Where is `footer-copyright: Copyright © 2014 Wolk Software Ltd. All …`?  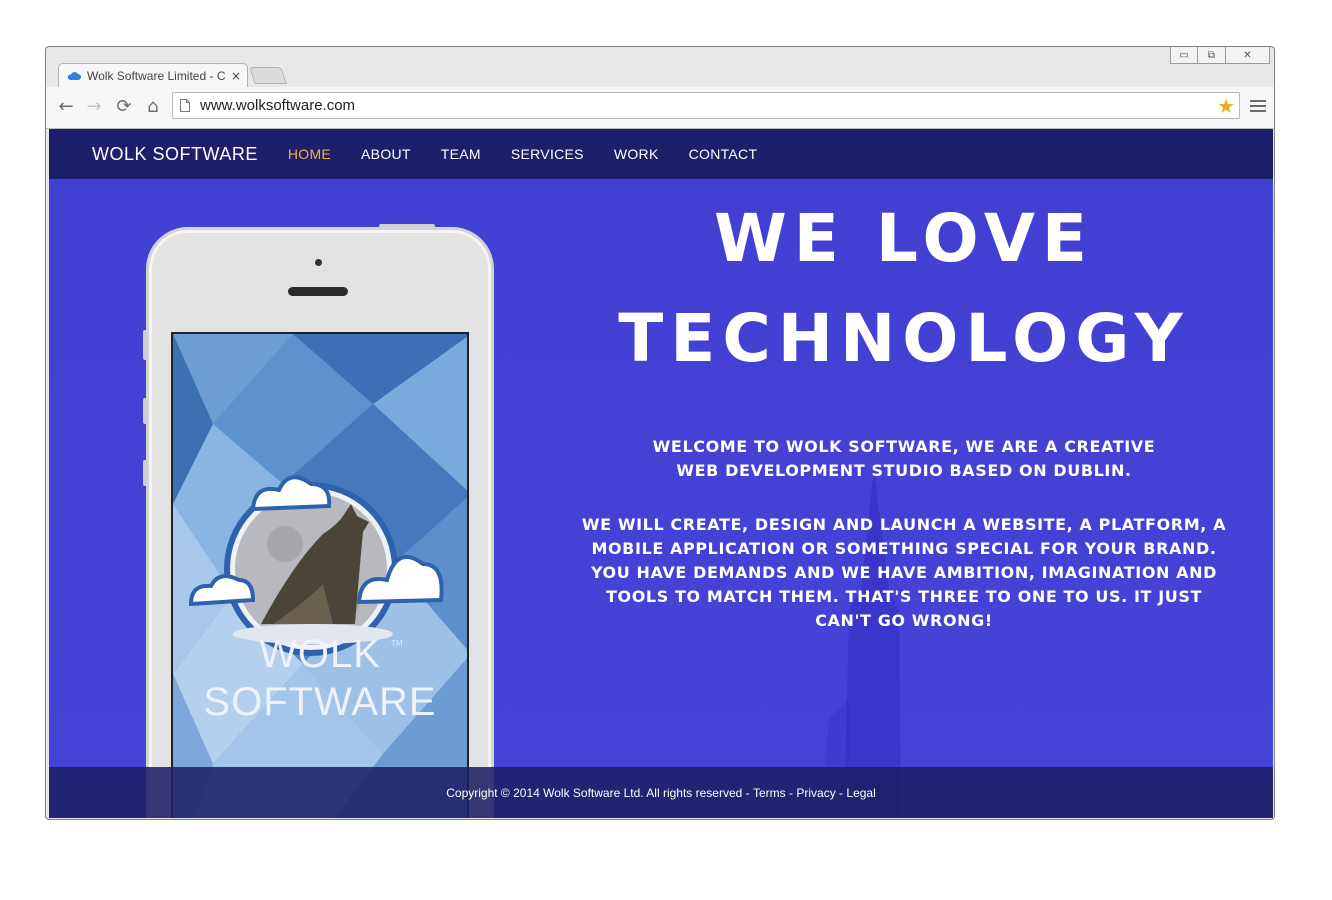
footer-copyright: Copyright © 2014 Wolk Software Ltd. All … is located at coordinates (598, 792).